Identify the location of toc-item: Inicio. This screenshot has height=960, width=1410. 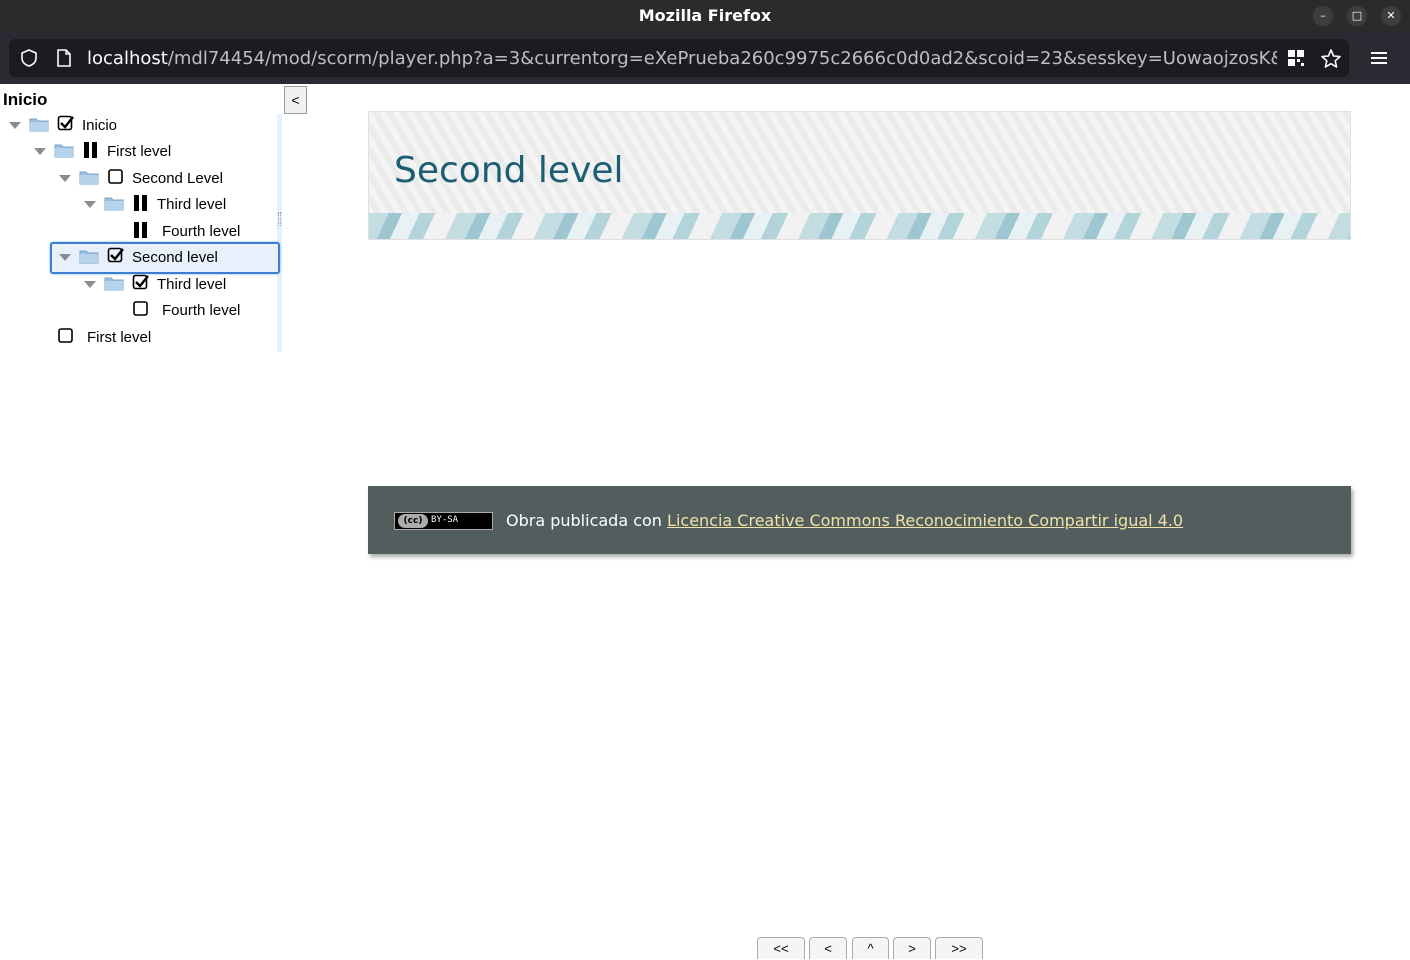
(138, 125).